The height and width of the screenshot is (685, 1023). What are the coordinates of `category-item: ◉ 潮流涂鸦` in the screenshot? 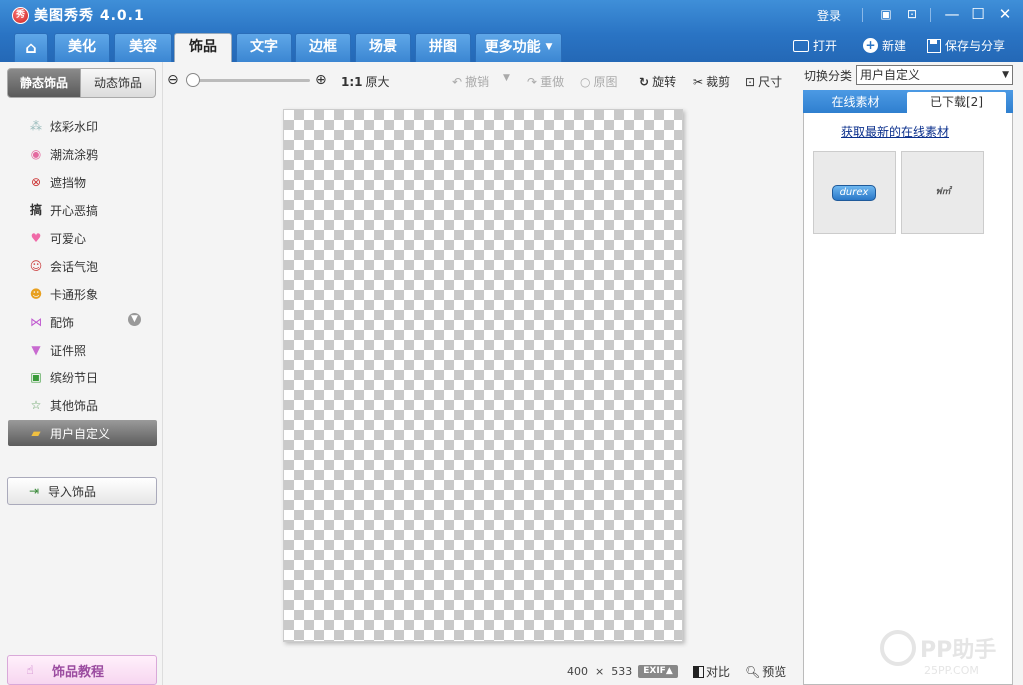 It's located at (82, 154).